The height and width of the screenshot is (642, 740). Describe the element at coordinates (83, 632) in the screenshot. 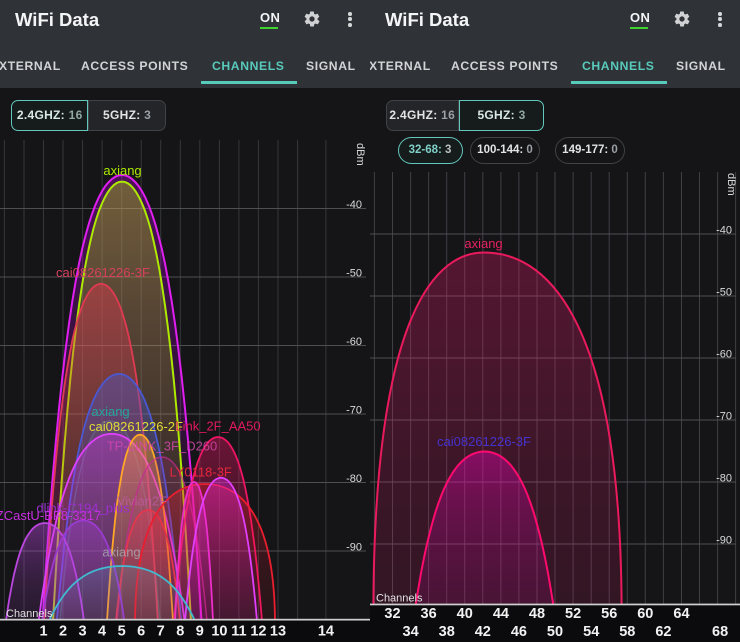

I see `svg-text: 3` at that location.